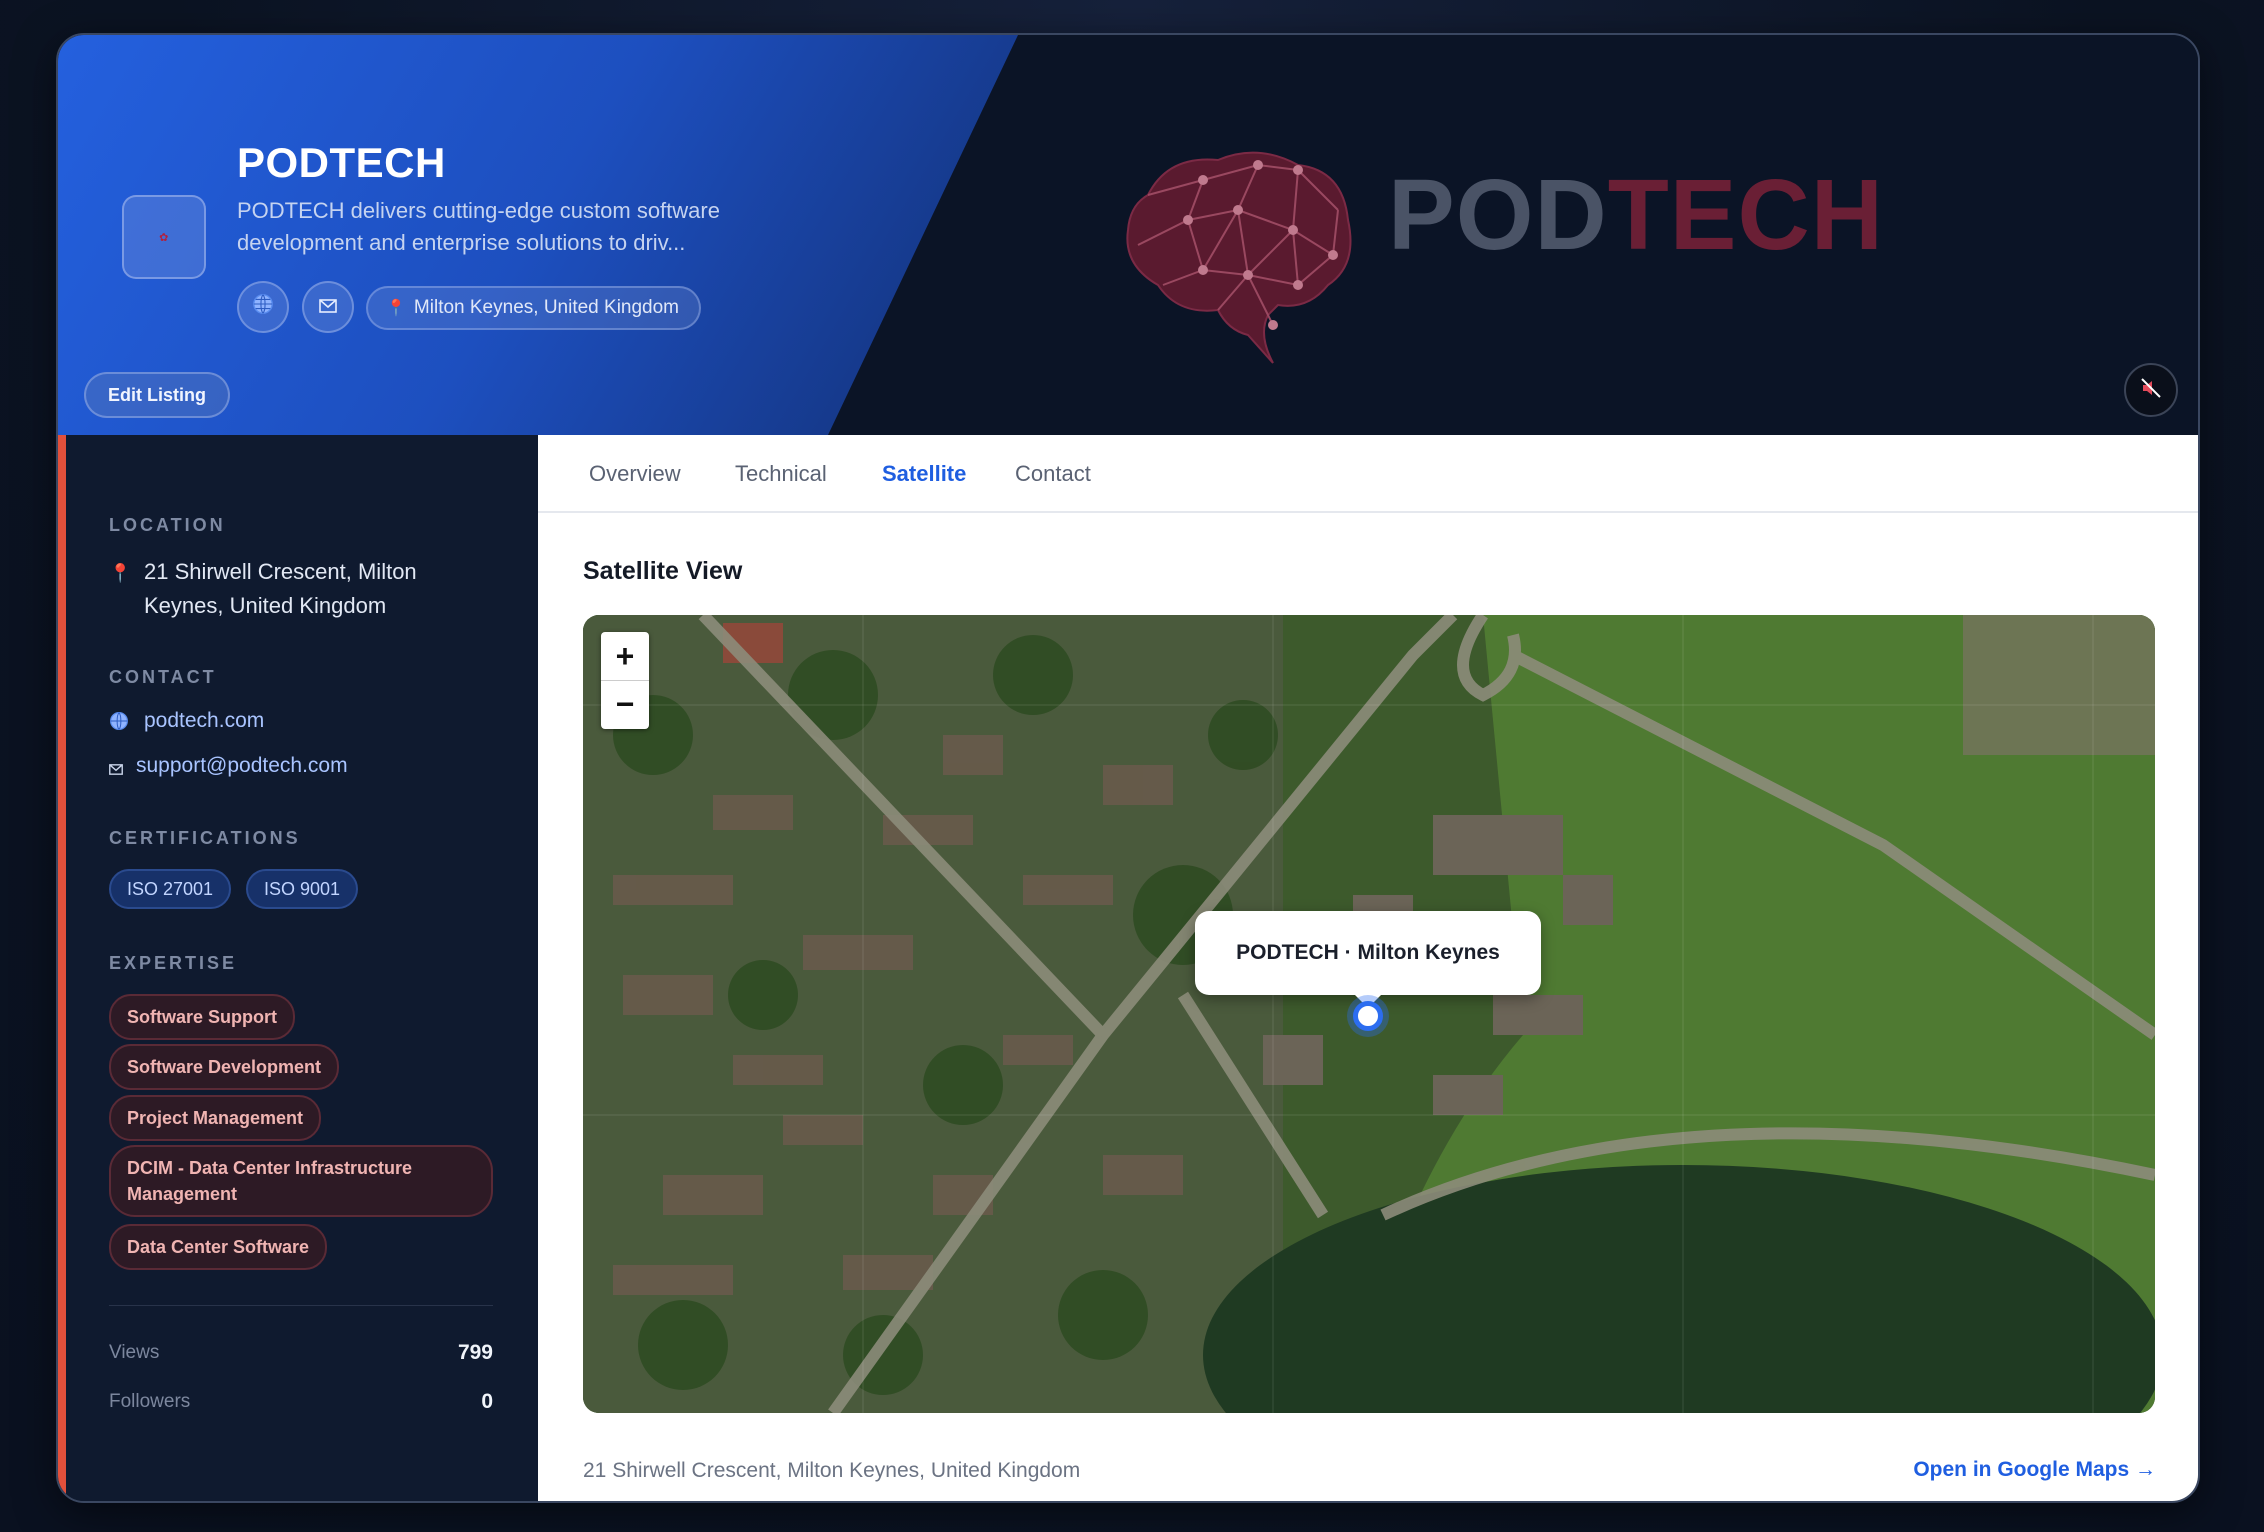 The image size is (2264, 1532). Describe the element at coordinates (205, 838) in the screenshot. I see `certifications-section-label: CERTIFICATIONS` at that location.